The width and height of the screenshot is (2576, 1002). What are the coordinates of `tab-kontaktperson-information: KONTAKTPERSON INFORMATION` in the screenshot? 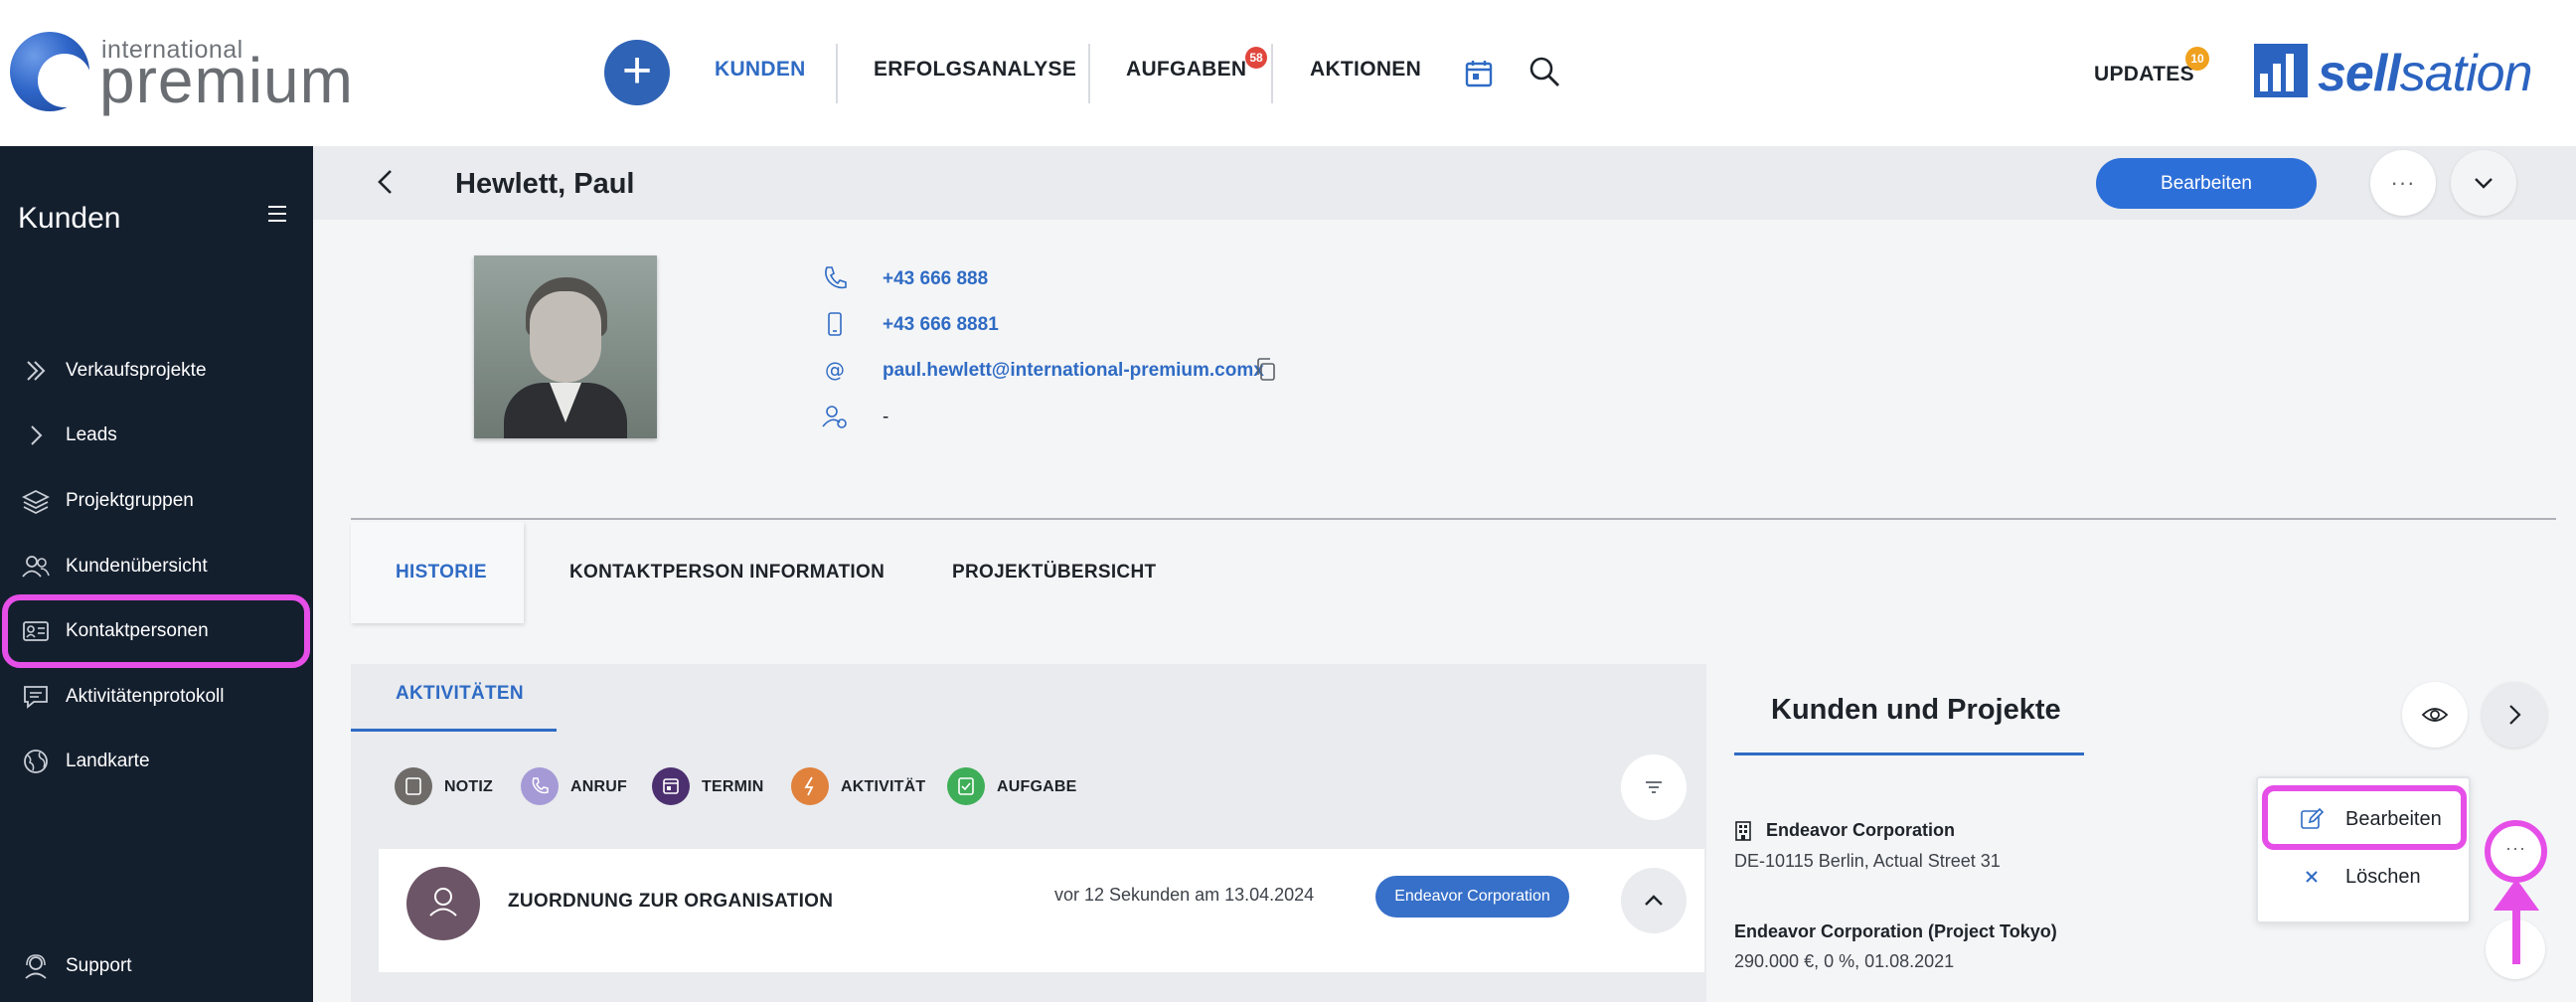 It's located at (727, 572).